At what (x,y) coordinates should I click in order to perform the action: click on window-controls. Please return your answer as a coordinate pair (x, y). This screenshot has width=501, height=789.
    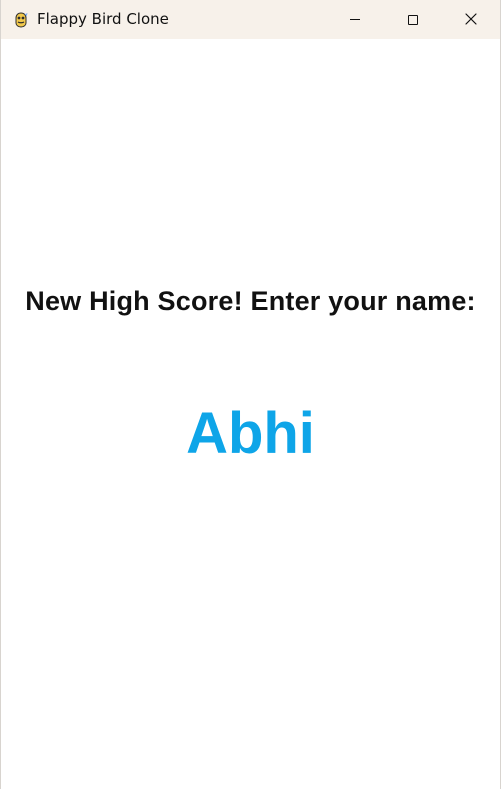
    Looking at the image, I should click on (413, 19).